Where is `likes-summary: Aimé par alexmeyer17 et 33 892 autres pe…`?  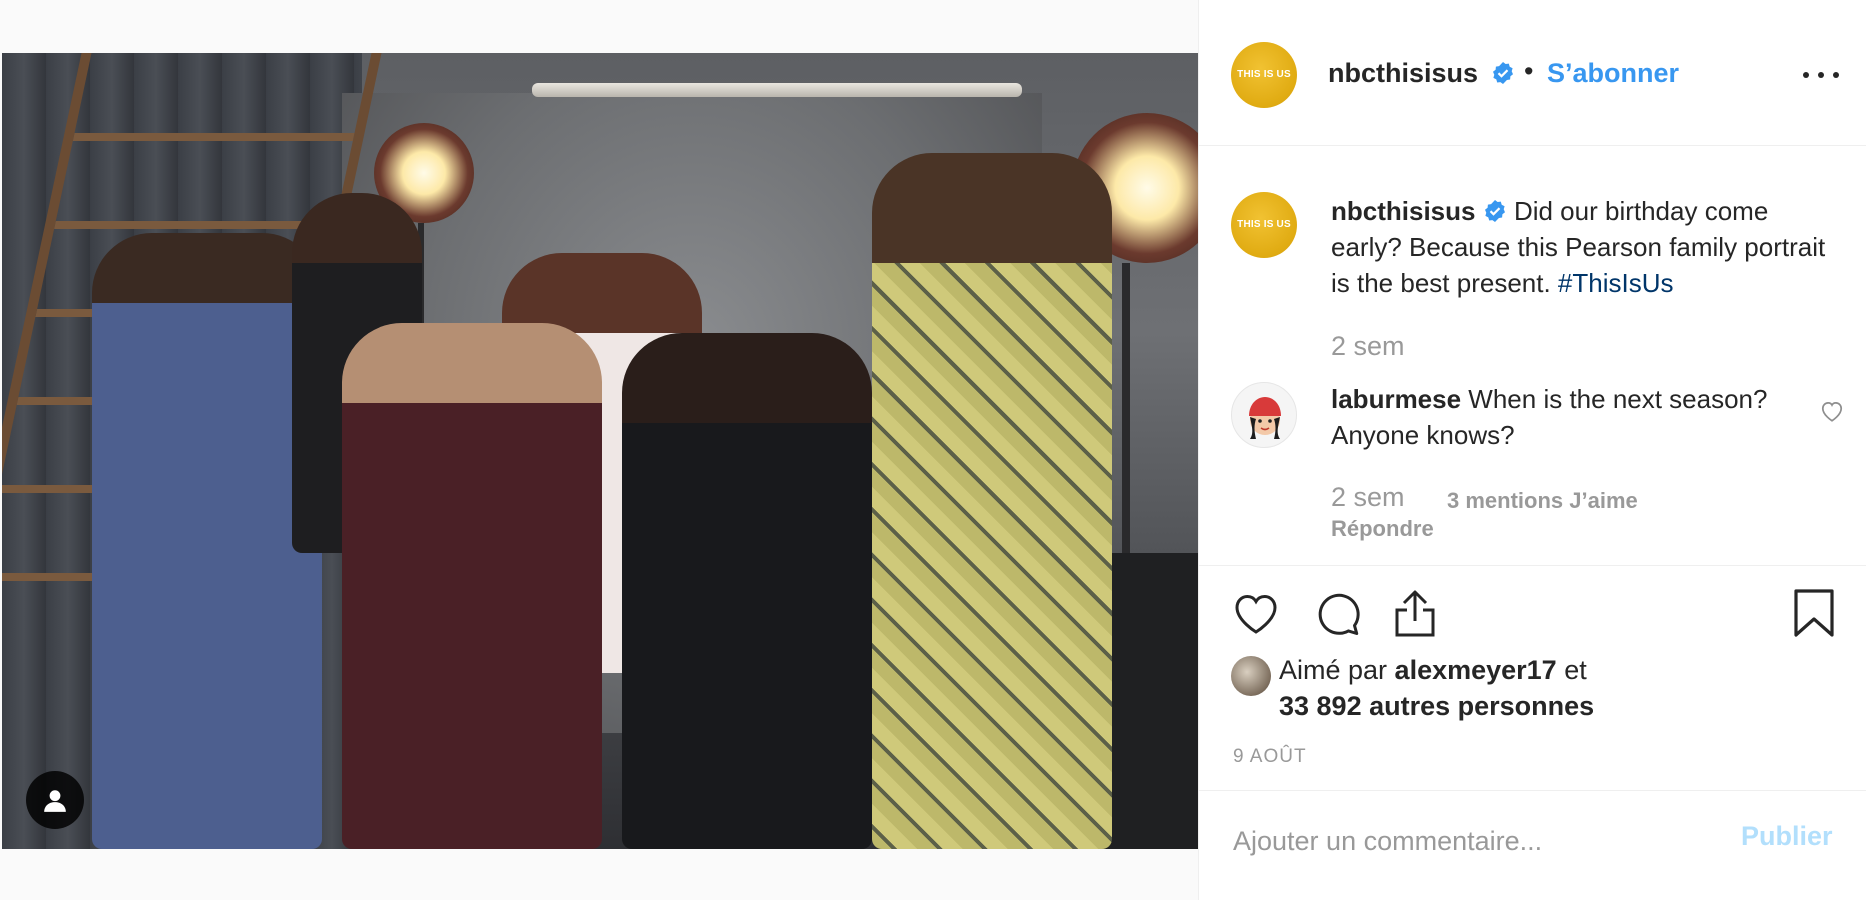
likes-summary: Aimé par alexmeyer17 et 33 892 autres pe… is located at coordinates (1532, 692).